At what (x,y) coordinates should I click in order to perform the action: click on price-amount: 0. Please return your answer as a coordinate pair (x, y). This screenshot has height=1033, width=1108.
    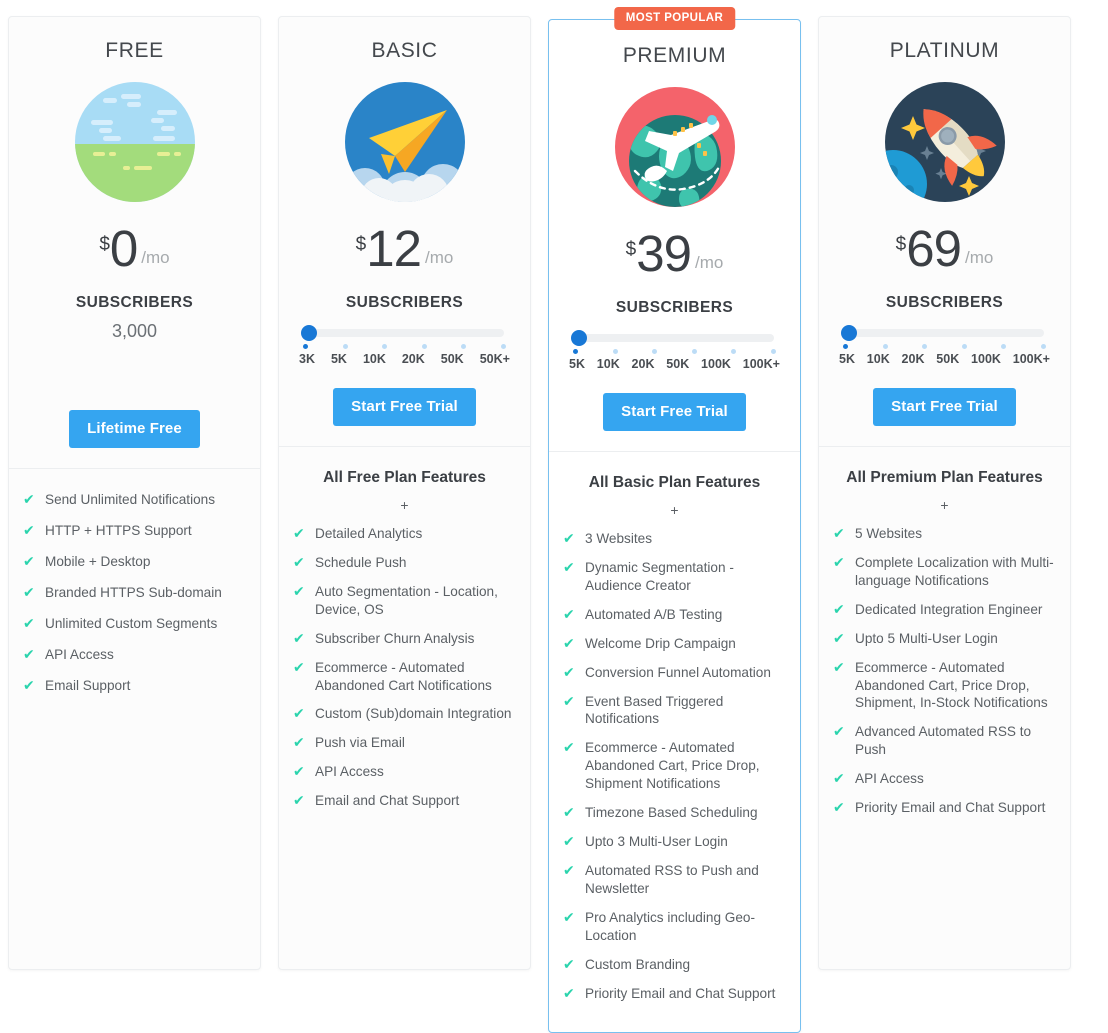
    Looking at the image, I should click on (123, 248).